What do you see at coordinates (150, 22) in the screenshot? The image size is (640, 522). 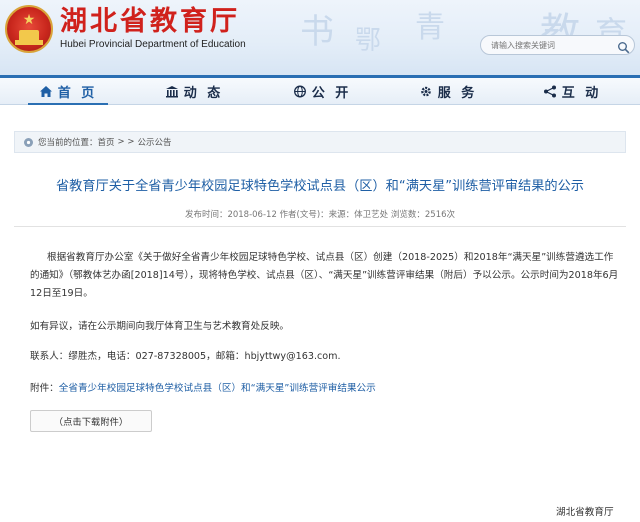 I see `site-title: 湖北省教育厅` at bounding box center [150, 22].